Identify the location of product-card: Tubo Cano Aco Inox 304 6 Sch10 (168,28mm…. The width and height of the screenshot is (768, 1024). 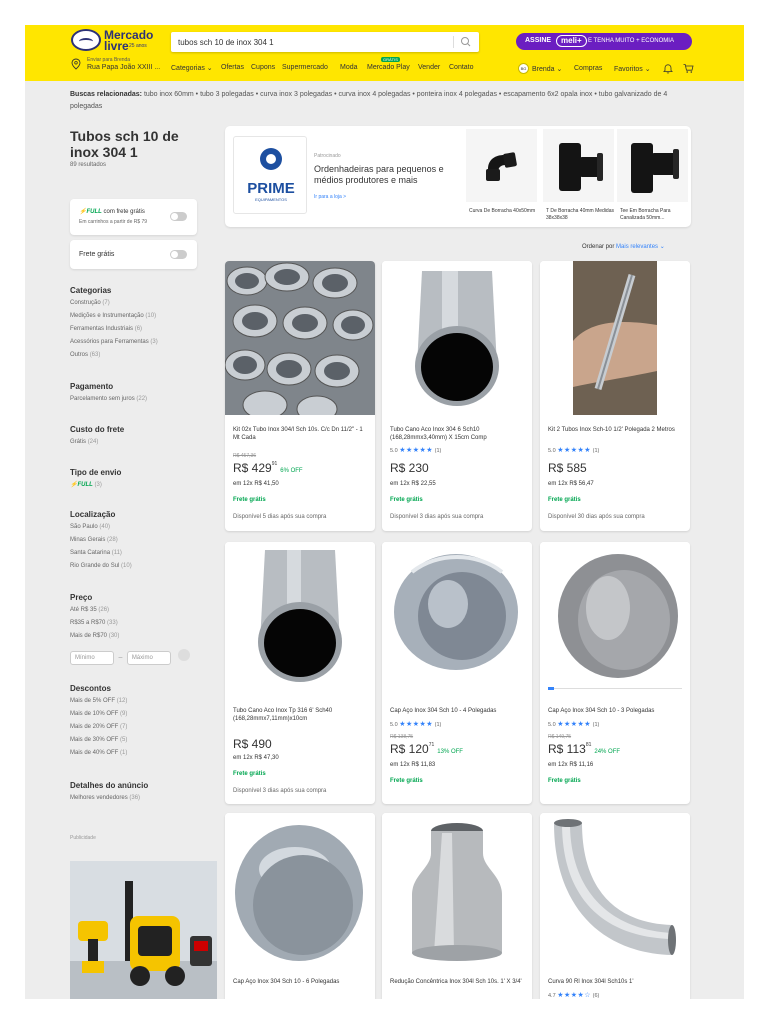
(457, 396).